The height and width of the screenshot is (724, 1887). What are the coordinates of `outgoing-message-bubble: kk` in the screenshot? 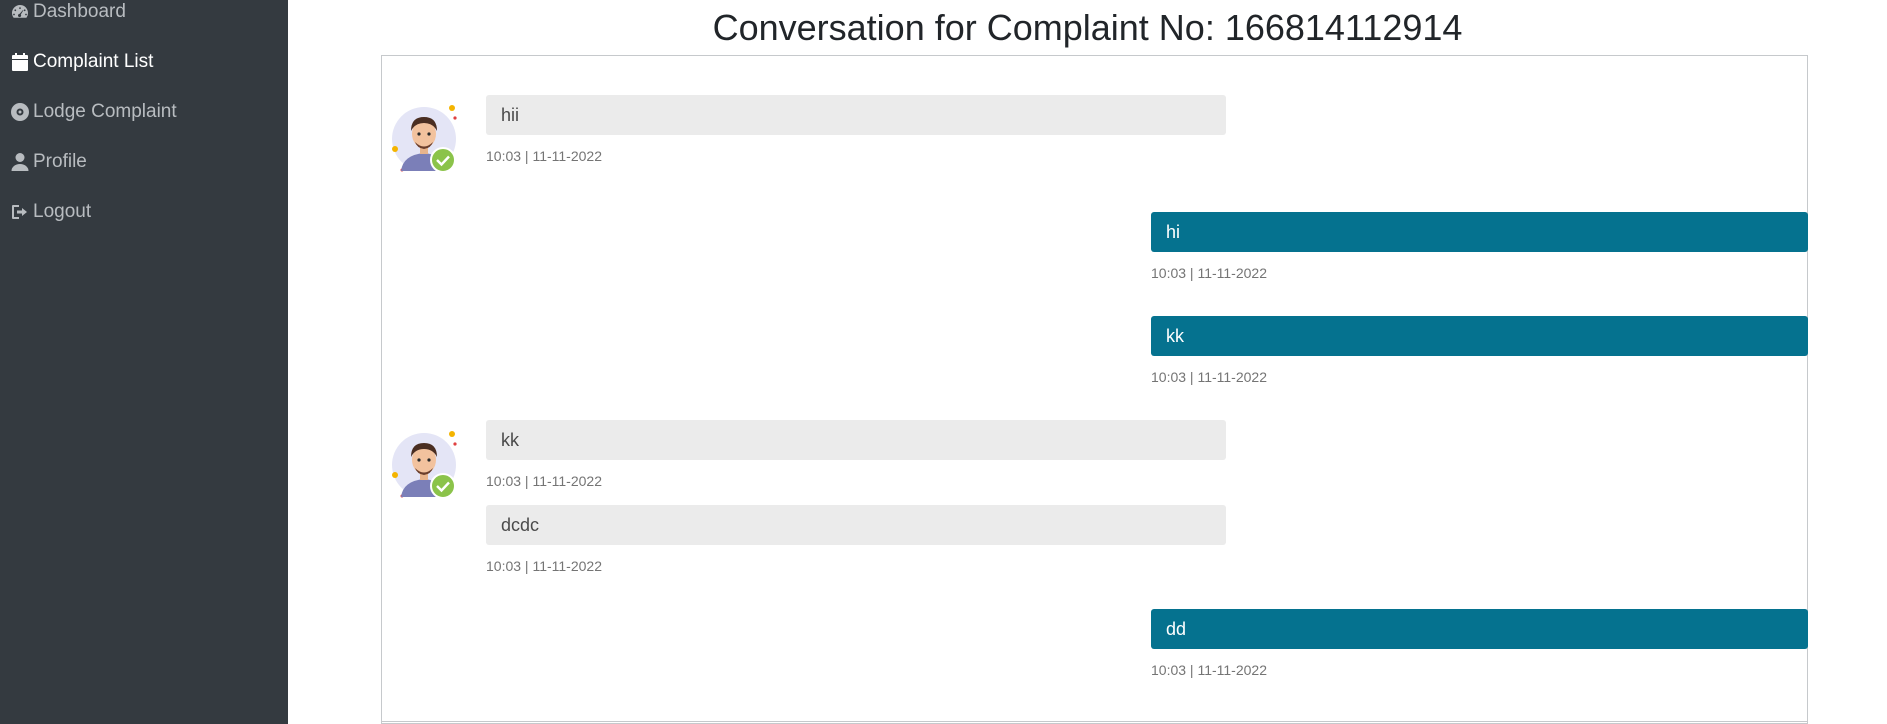 It's located at (1479, 336).